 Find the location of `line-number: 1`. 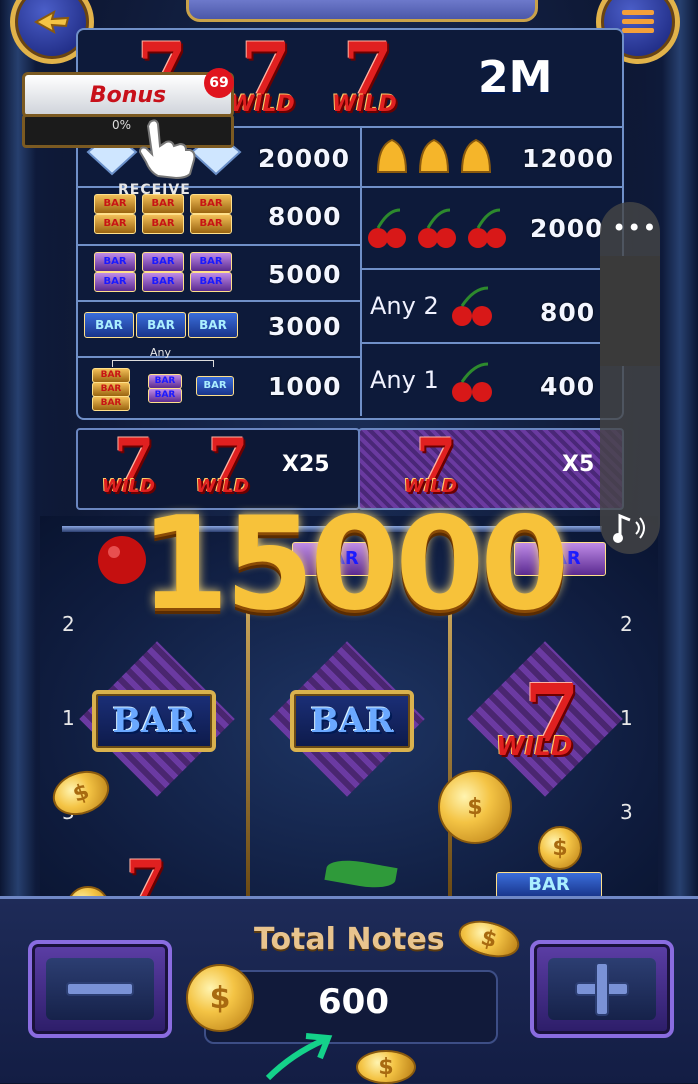

line-number: 1 is located at coordinates (68, 718).